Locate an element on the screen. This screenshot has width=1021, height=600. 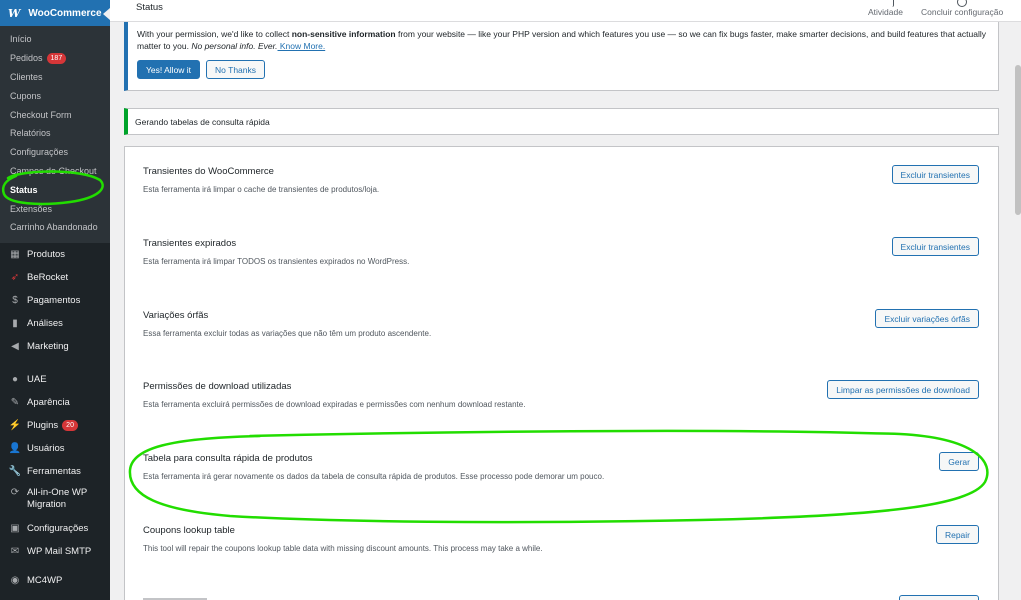
submenu-checkout-form: Checkout Form is located at coordinates (55, 114).